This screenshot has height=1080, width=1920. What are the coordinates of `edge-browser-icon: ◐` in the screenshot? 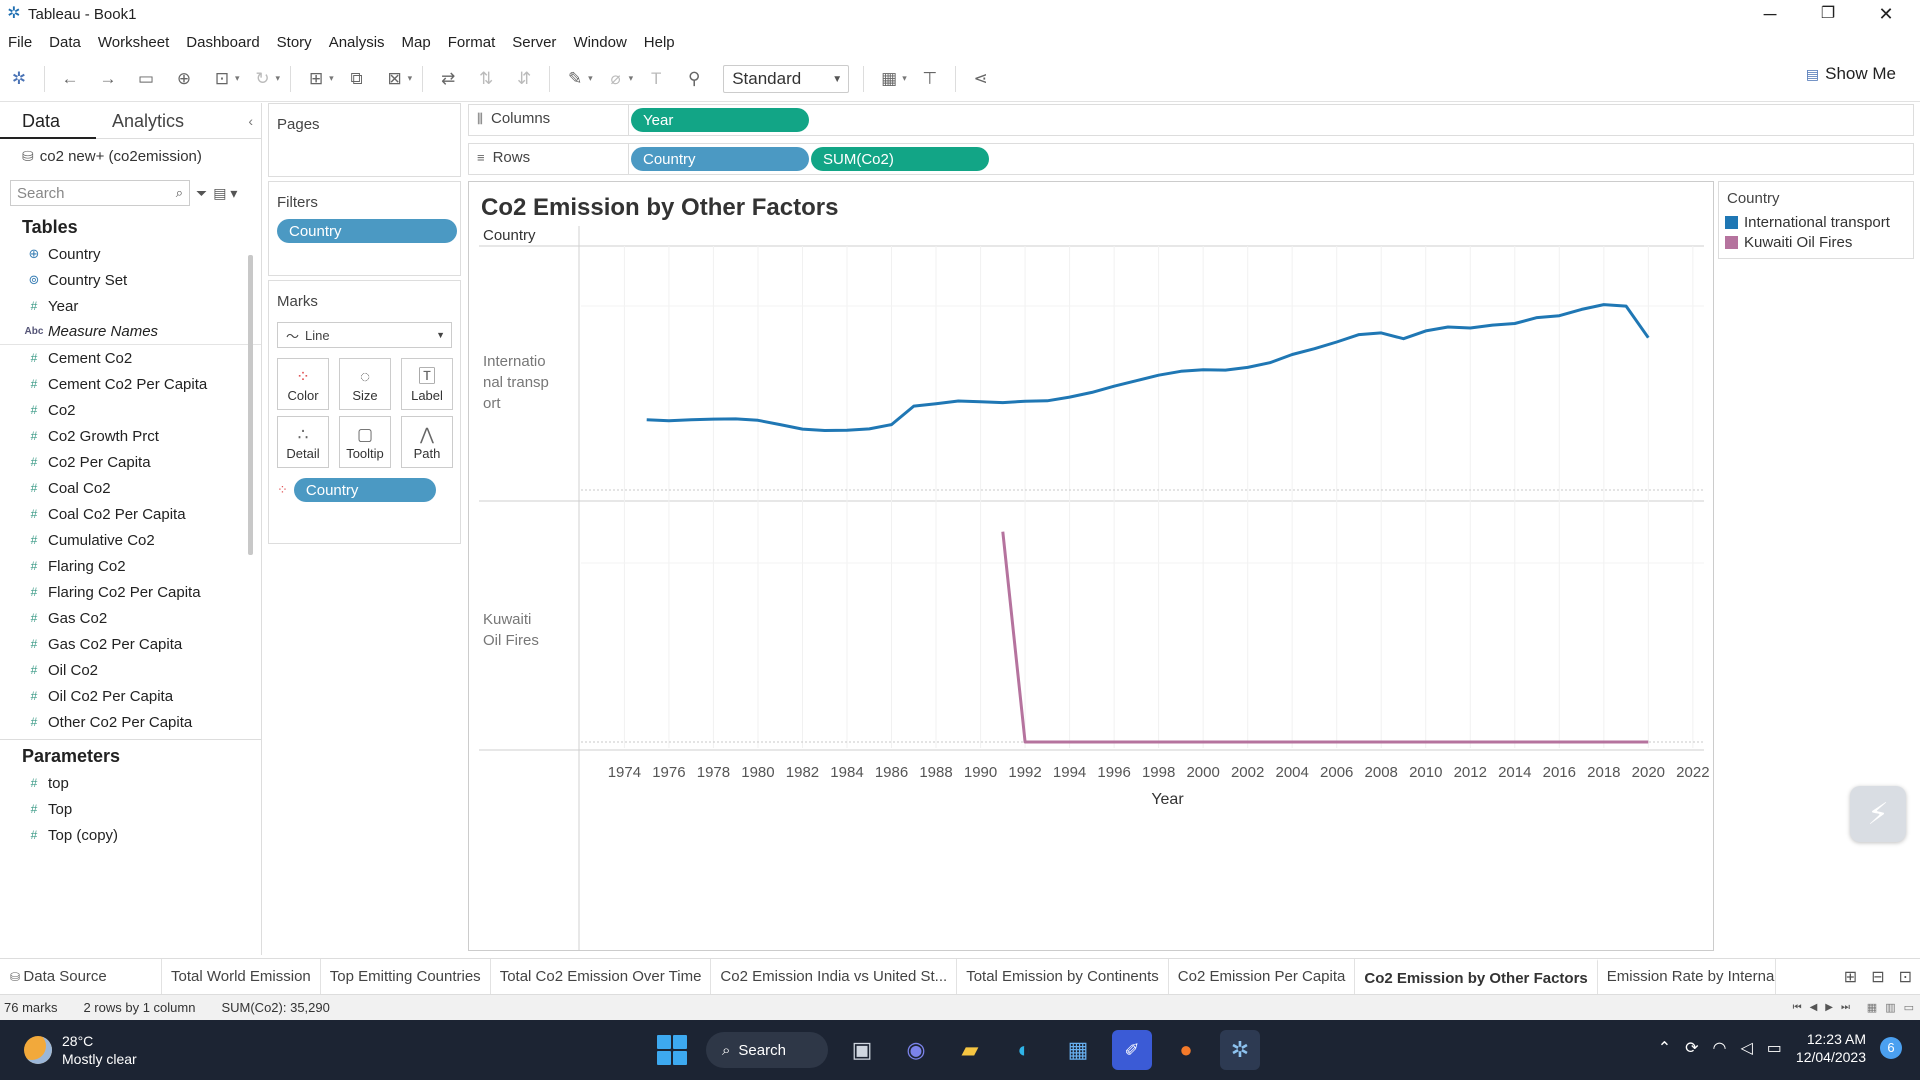 It's located at (1024, 1050).